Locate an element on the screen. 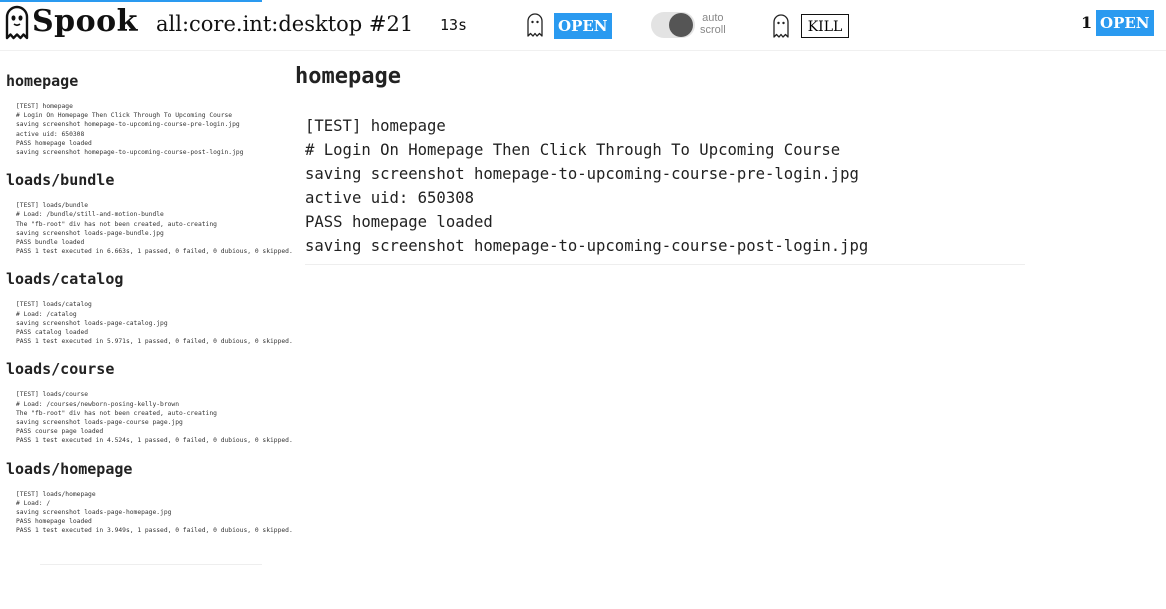 The width and height of the screenshot is (1166, 609). autoscroll-toggle is located at coordinates (673, 25).